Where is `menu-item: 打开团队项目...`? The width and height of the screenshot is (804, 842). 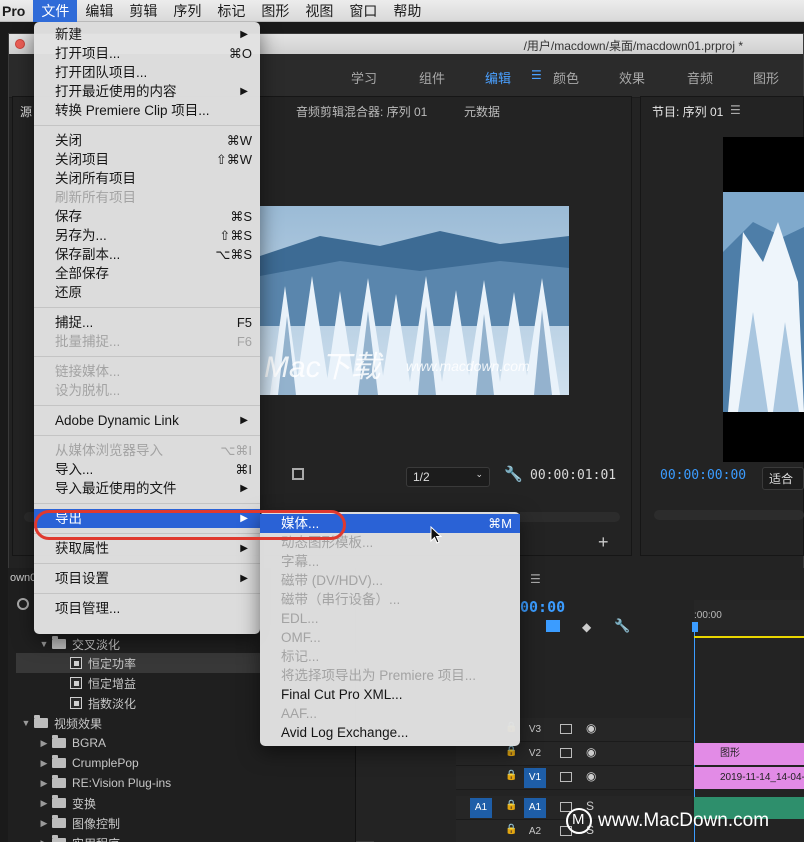 menu-item: 打开团队项目... is located at coordinates (147, 72).